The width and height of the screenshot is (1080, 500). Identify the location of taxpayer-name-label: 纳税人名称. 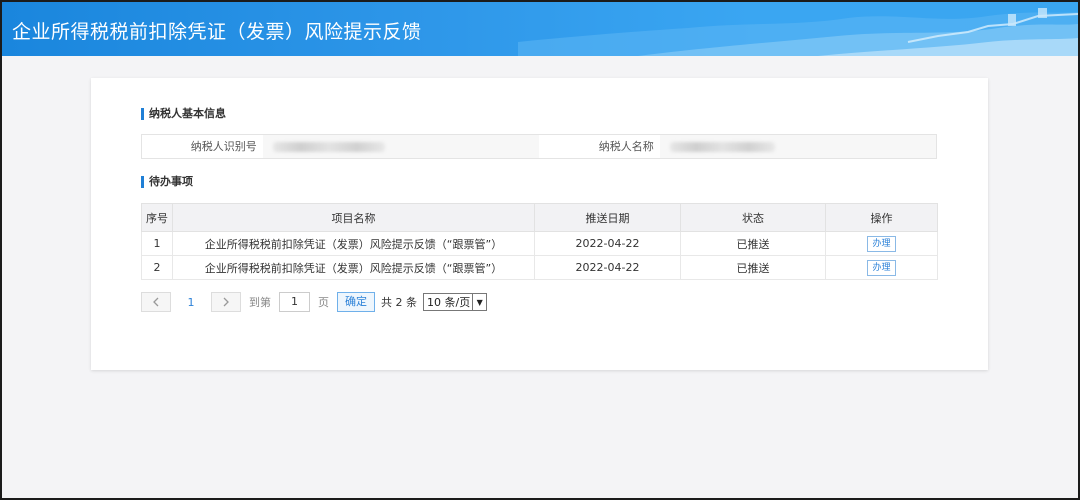
(626, 146).